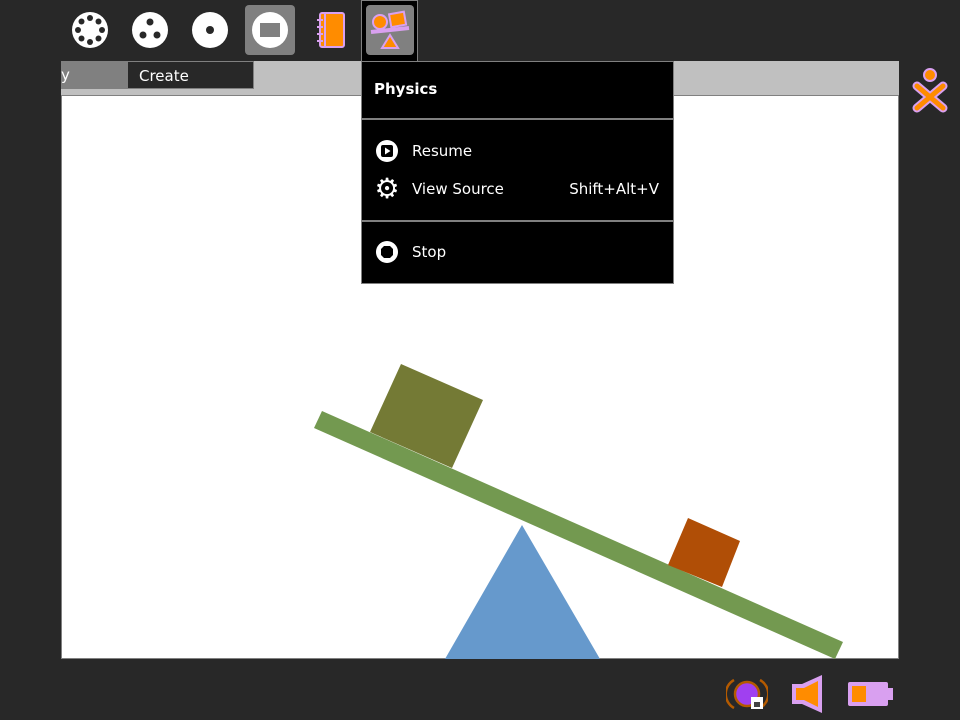 The width and height of the screenshot is (960, 720). Describe the element at coordinates (522, 592) in the screenshot. I see `fulcrum-triangle` at that location.